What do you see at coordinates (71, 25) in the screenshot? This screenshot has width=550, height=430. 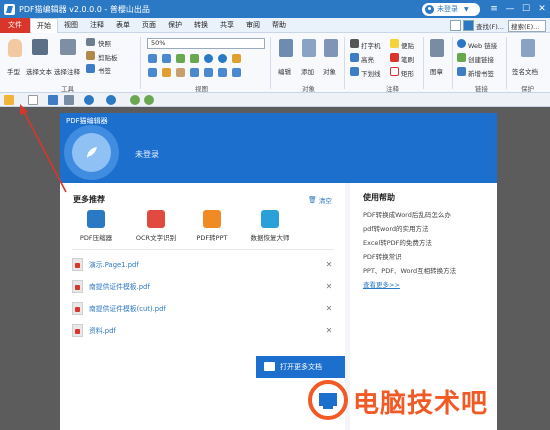 I see `menu-view: 视图` at bounding box center [71, 25].